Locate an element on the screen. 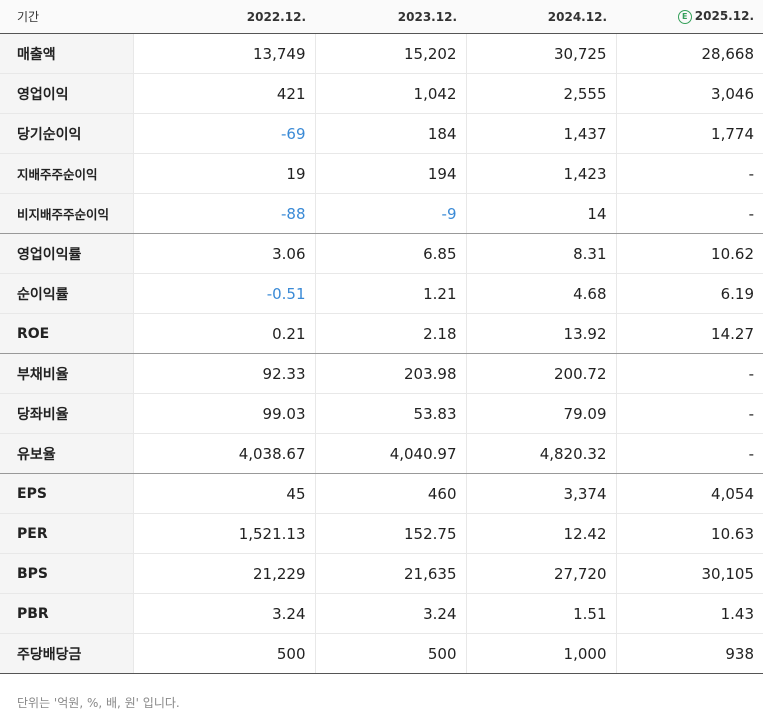  table-cell: 6.19 is located at coordinates (689, 293).